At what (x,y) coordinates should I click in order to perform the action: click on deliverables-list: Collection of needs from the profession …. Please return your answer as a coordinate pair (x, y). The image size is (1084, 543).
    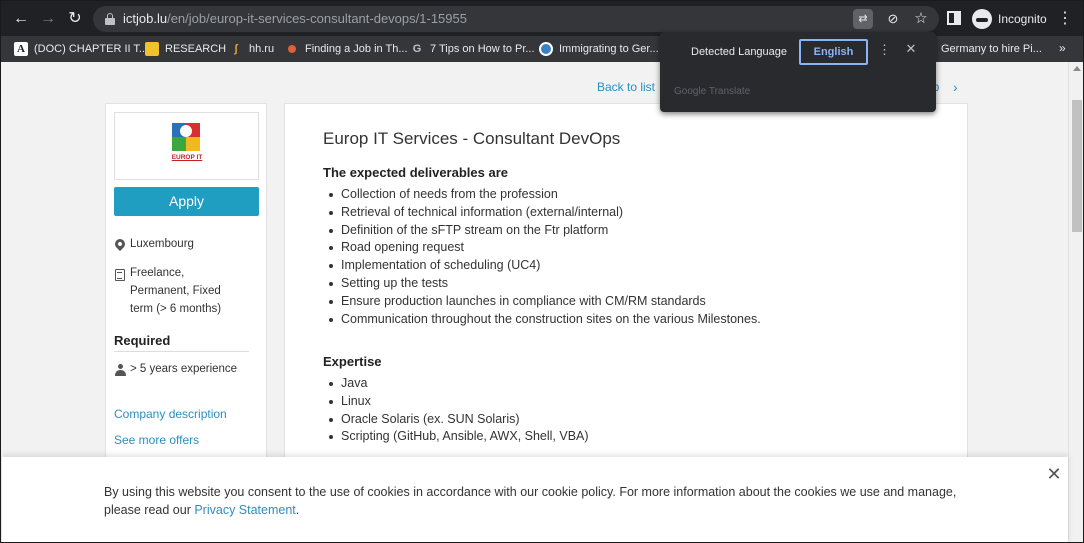
    Looking at the image, I should click on (542, 257).